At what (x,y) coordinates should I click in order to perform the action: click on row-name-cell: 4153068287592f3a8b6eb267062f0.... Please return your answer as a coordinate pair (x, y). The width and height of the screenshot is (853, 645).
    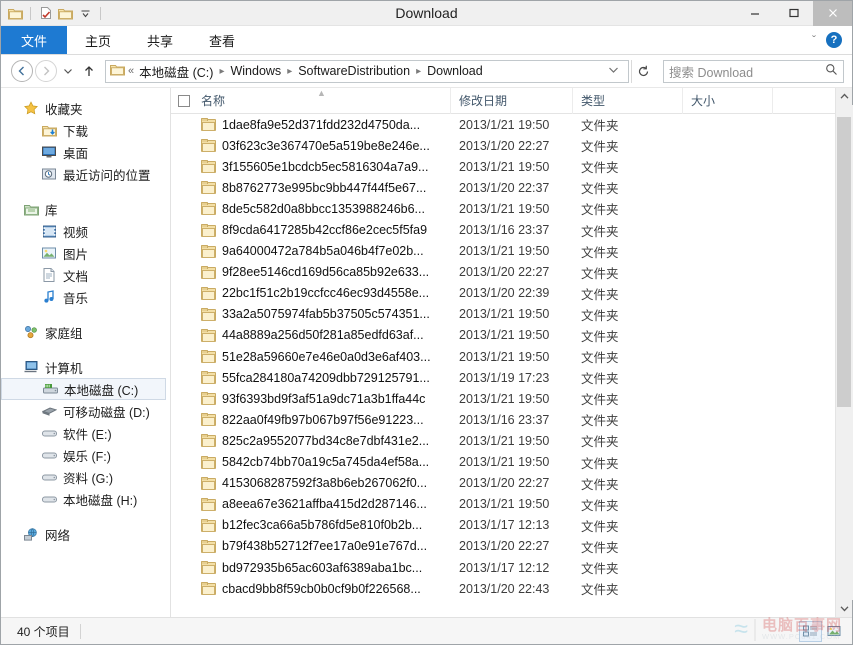
    Looking at the image, I should click on (322, 483).